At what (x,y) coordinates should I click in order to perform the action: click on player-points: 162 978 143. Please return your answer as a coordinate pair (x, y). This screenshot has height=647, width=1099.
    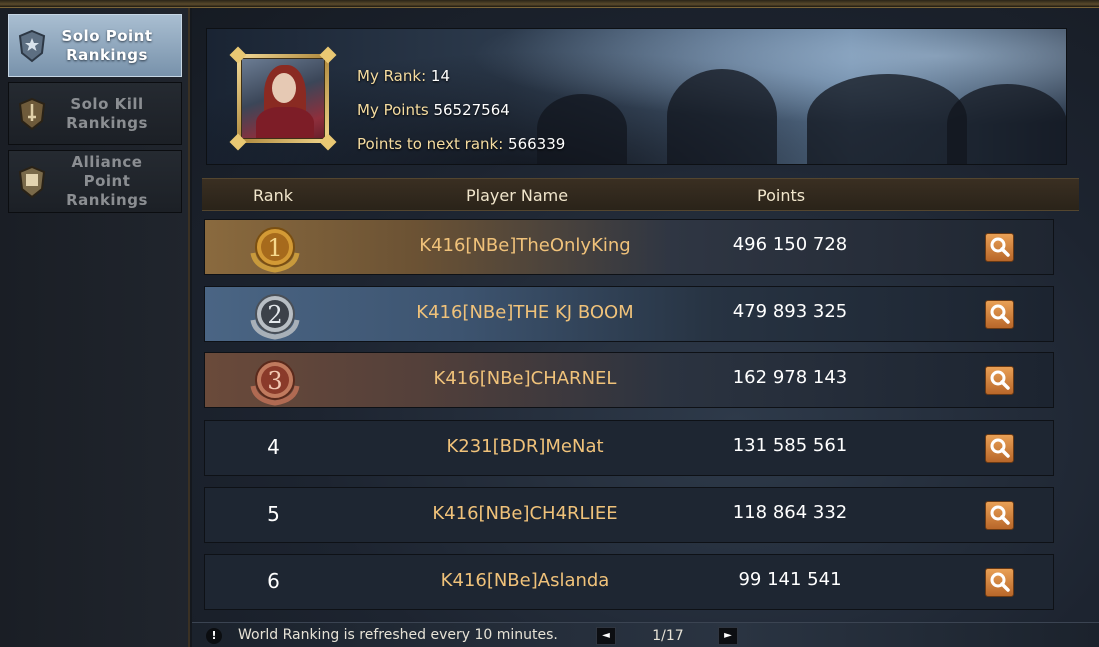
    Looking at the image, I should click on (790, 377).